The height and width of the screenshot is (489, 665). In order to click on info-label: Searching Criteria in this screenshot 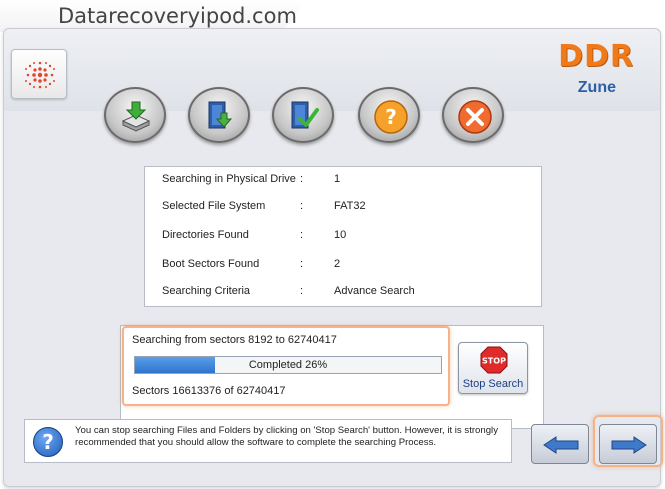, I will do `click(206, 291)`.